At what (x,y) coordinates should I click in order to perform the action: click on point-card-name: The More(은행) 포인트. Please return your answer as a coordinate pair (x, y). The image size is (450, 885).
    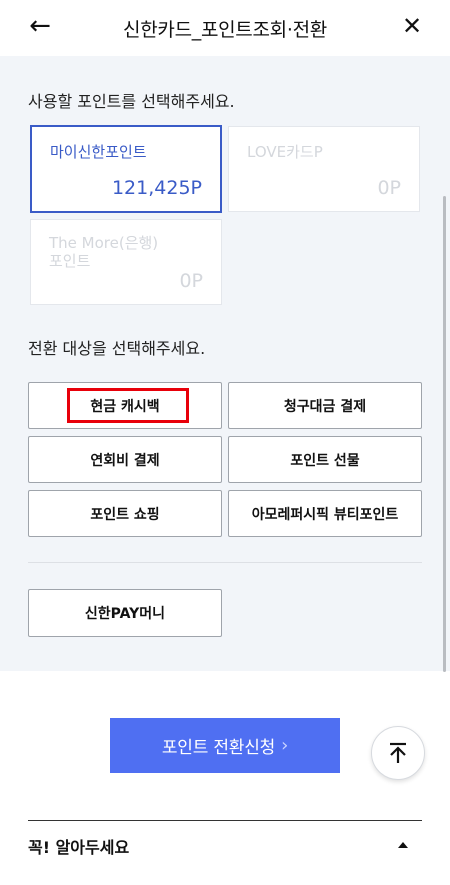
    Looking at the image, I should click on (104, 252).